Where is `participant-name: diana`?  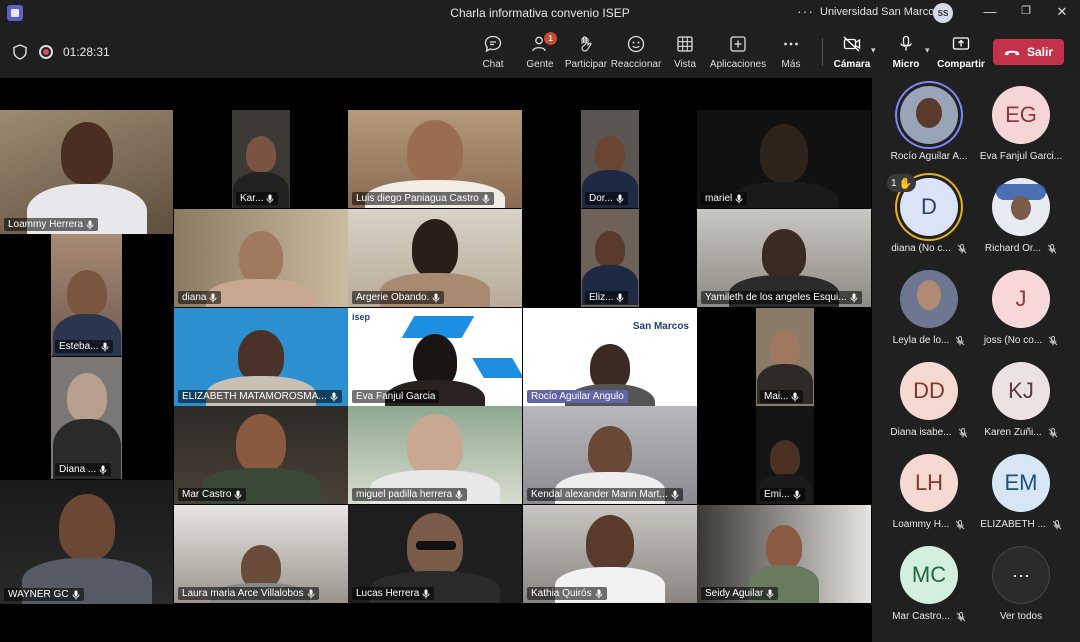 participant-name: diana is located at coordinates (200, 297).